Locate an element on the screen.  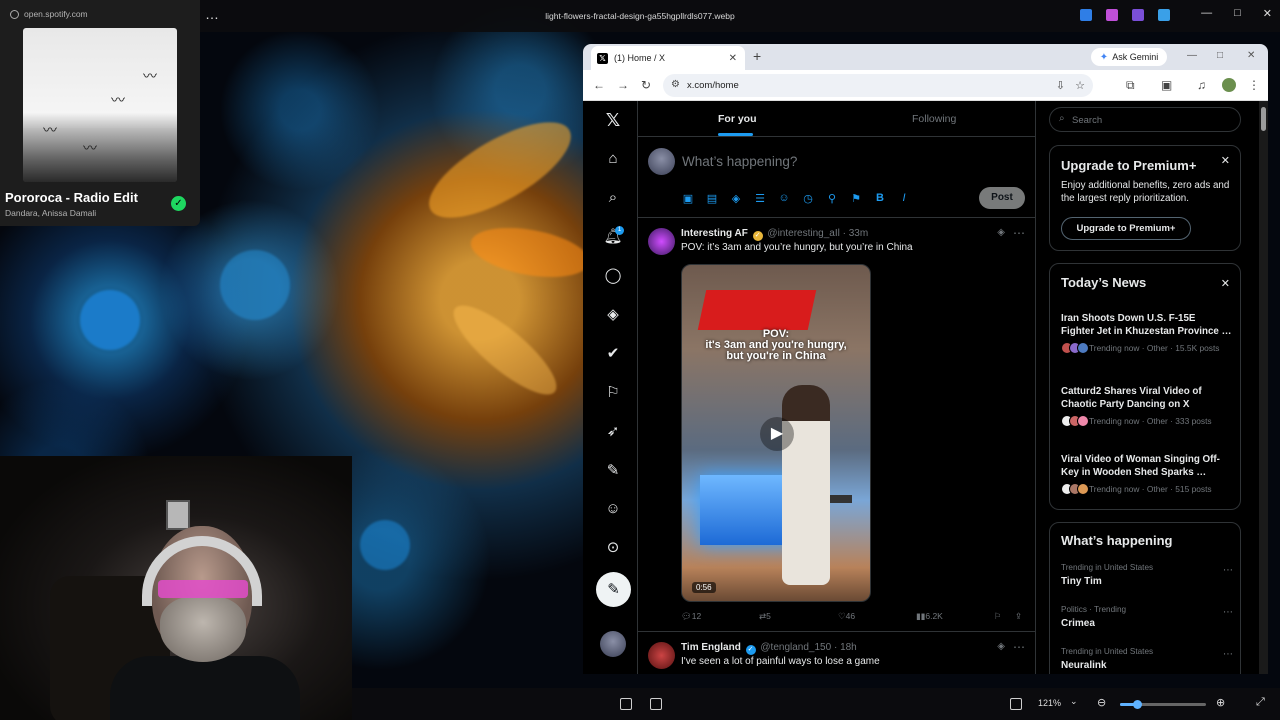
trend-item: Politics · Trending Crimea ⋯ is located at coordinates (1147, 617).